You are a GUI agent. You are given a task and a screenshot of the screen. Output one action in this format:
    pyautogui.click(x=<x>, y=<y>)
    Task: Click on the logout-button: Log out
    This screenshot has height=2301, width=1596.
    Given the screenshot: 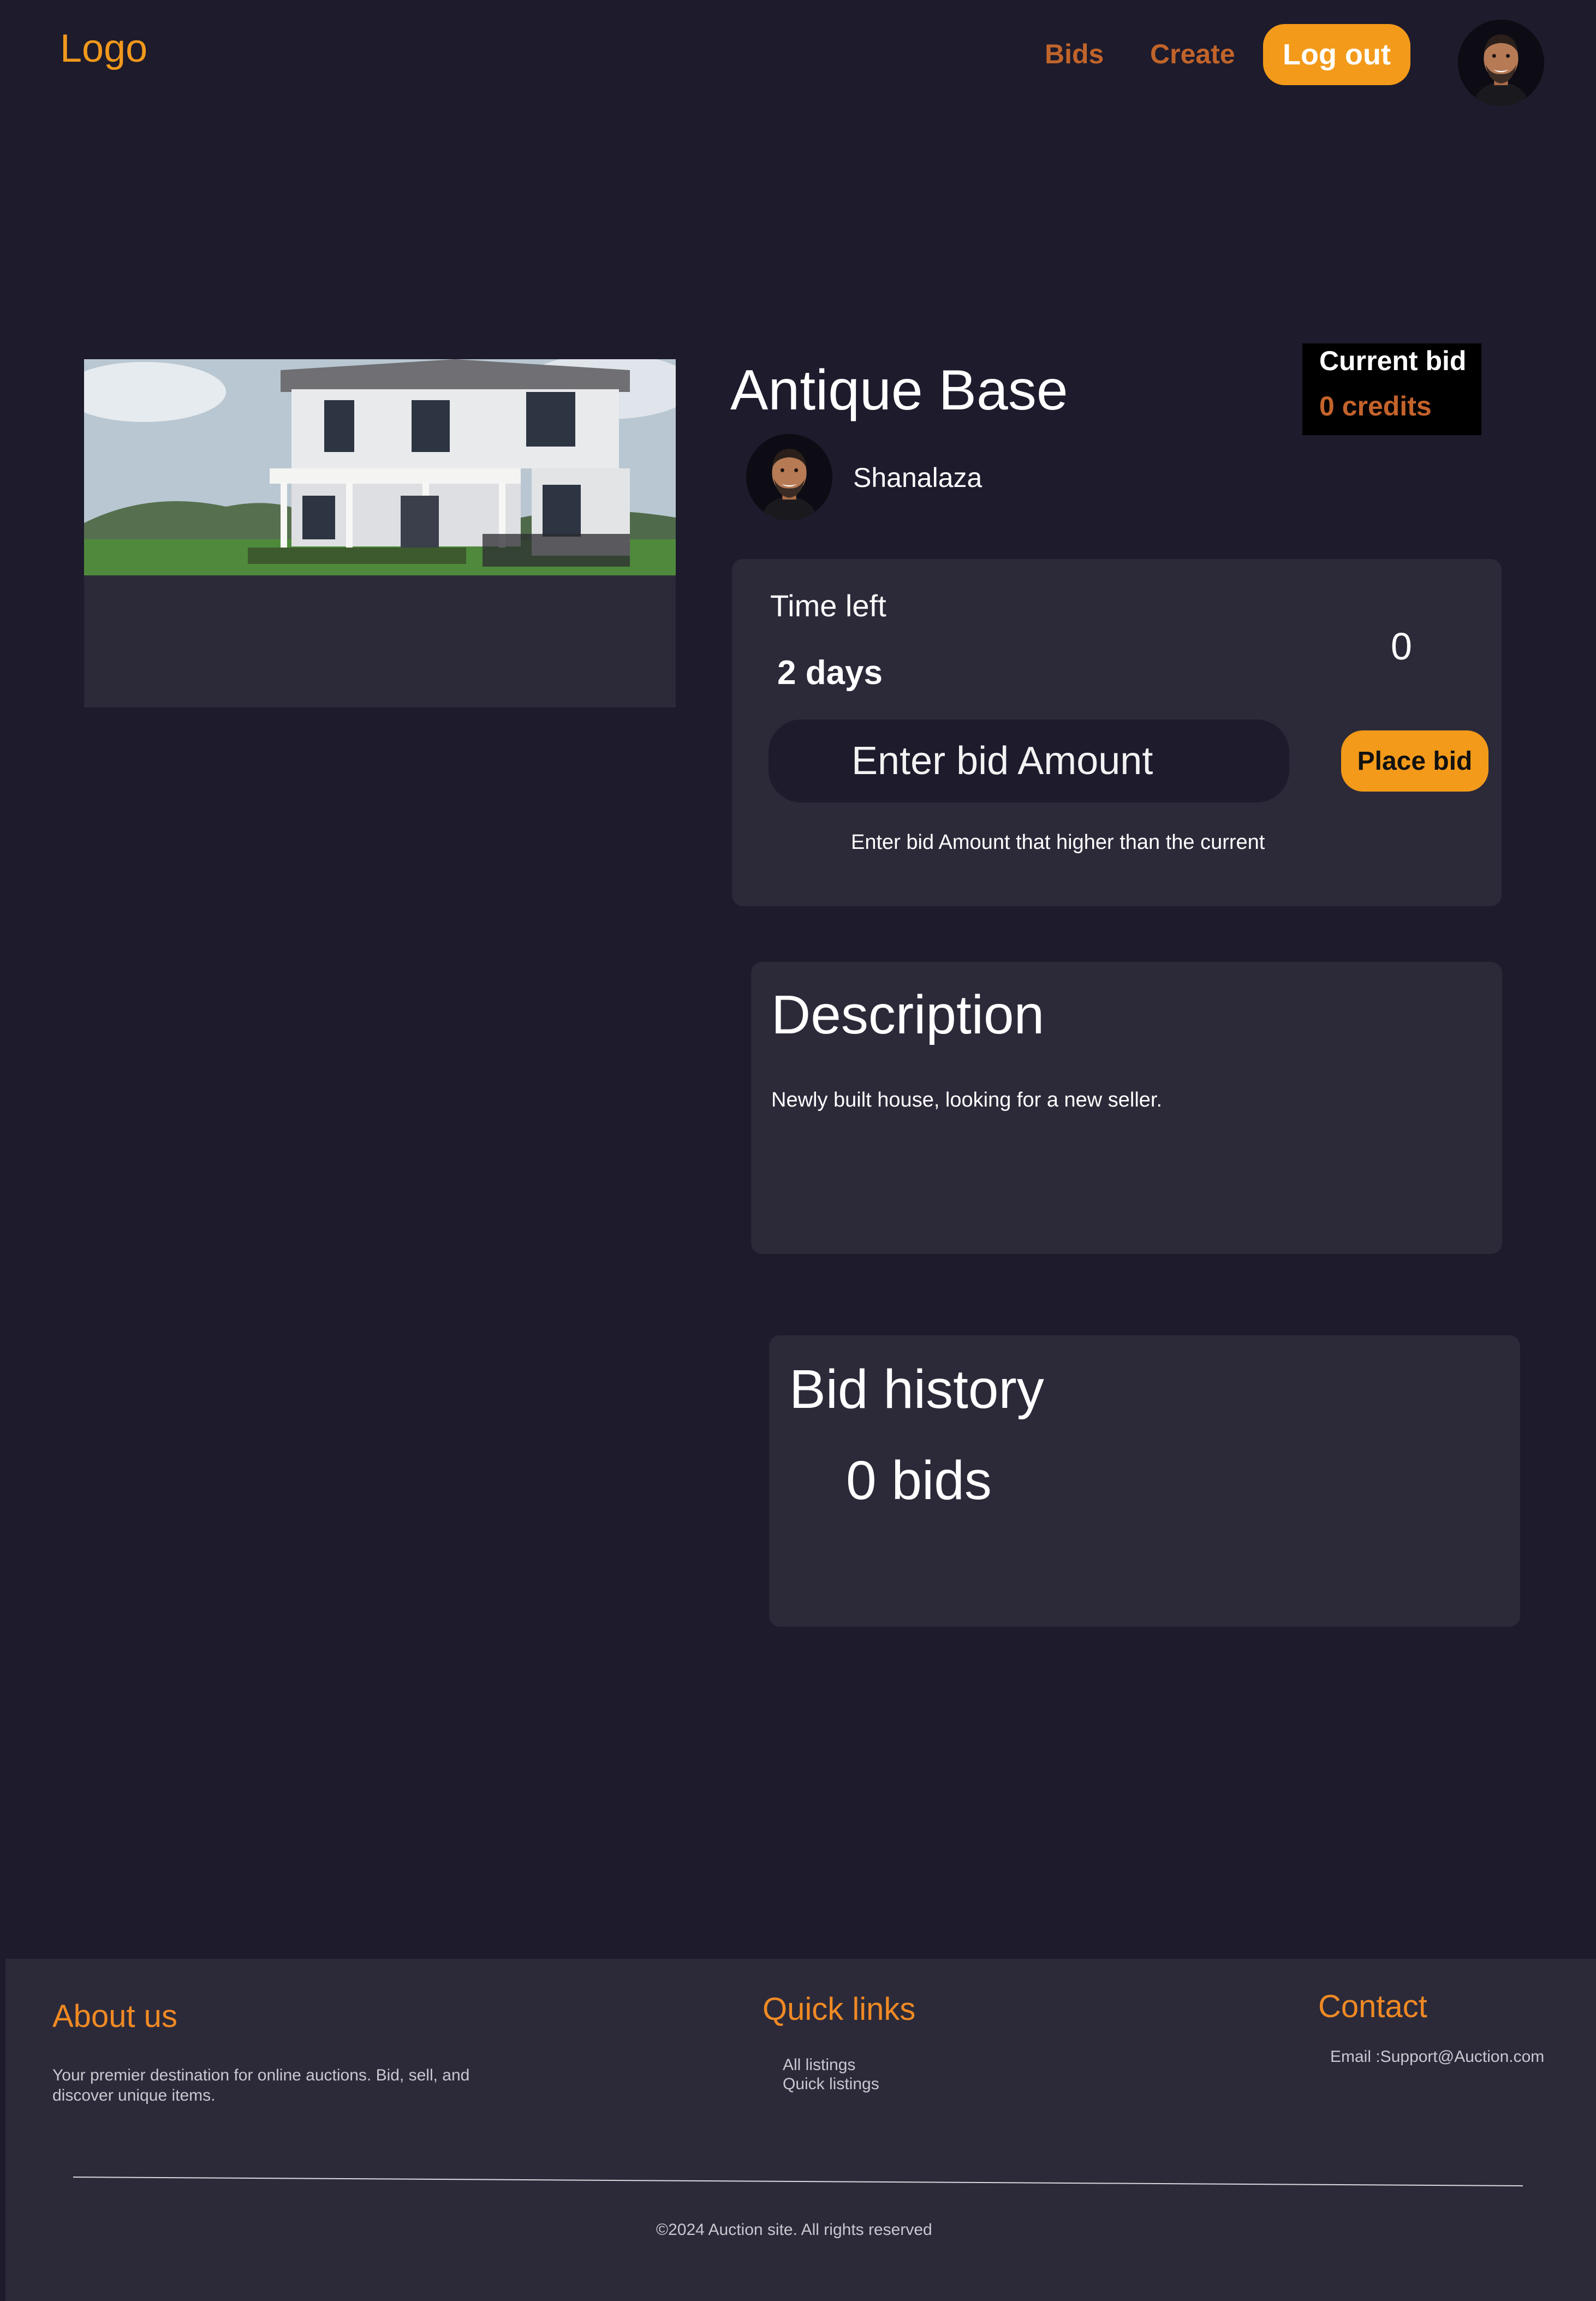 What is the action you would take?
    pyautogui.click(x=1336, y=54)
    